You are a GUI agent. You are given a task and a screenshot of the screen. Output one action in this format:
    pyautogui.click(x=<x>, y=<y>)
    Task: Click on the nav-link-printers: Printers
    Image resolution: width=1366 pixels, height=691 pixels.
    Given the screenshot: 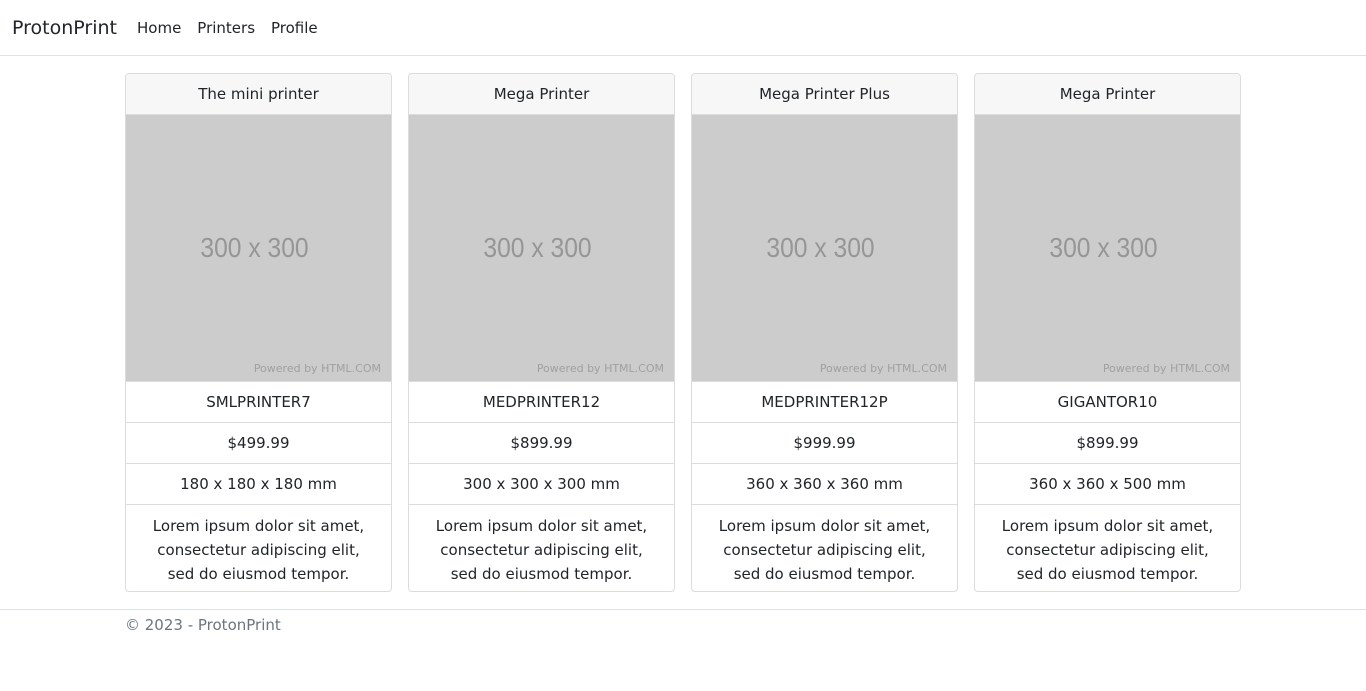 What is the action you would take?
    pyautogui.click(x=226, y=28)
    